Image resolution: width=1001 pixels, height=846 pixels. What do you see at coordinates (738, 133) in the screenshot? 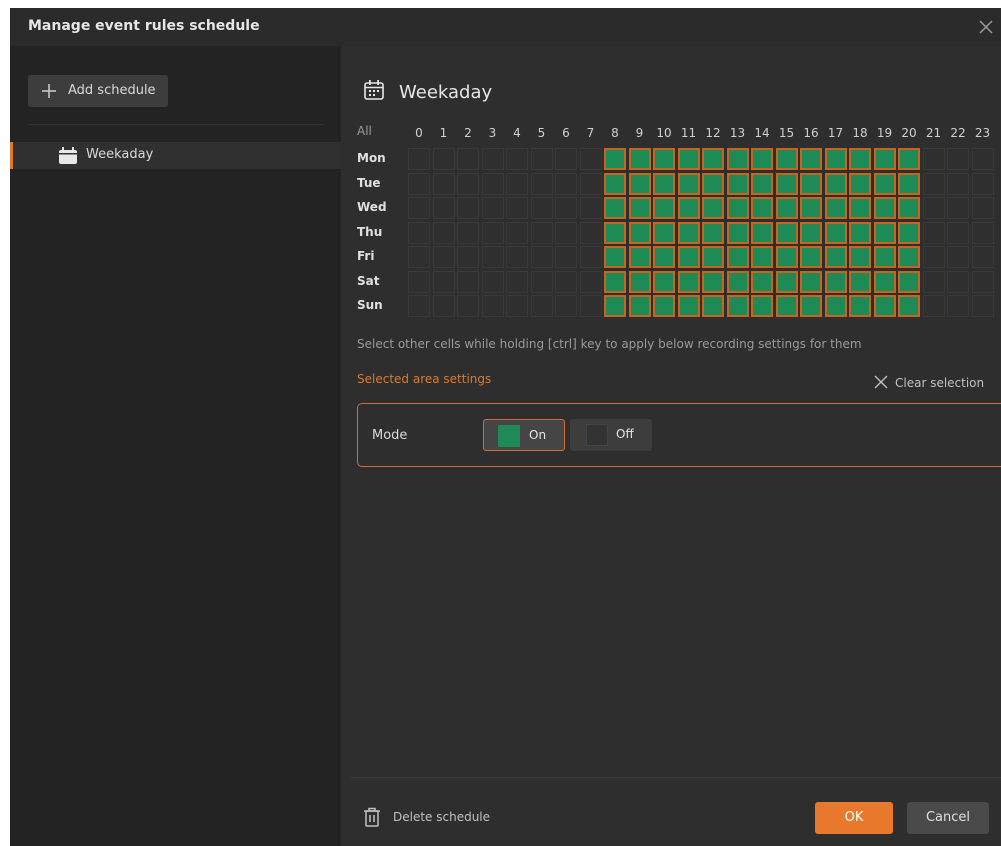
I see `hour-label: 13` at bounding box center [738, 133].